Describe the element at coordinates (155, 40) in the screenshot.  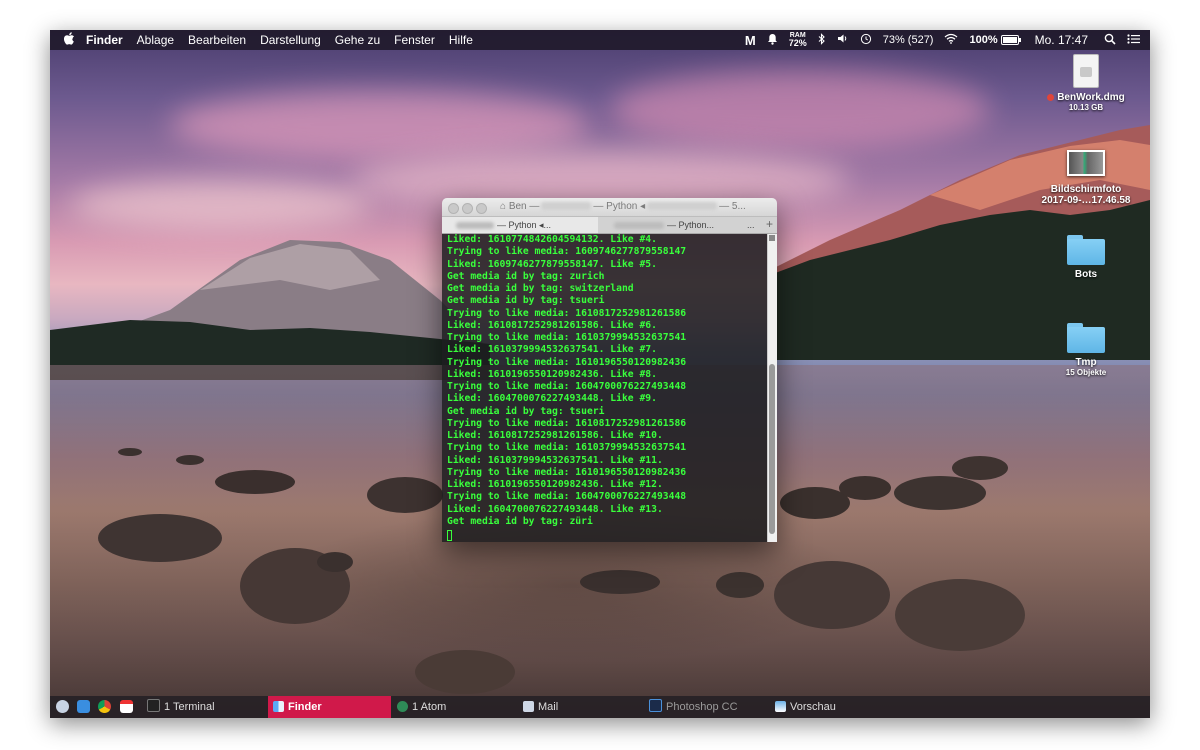
I see `menu-ablage: Ablage` at that location.